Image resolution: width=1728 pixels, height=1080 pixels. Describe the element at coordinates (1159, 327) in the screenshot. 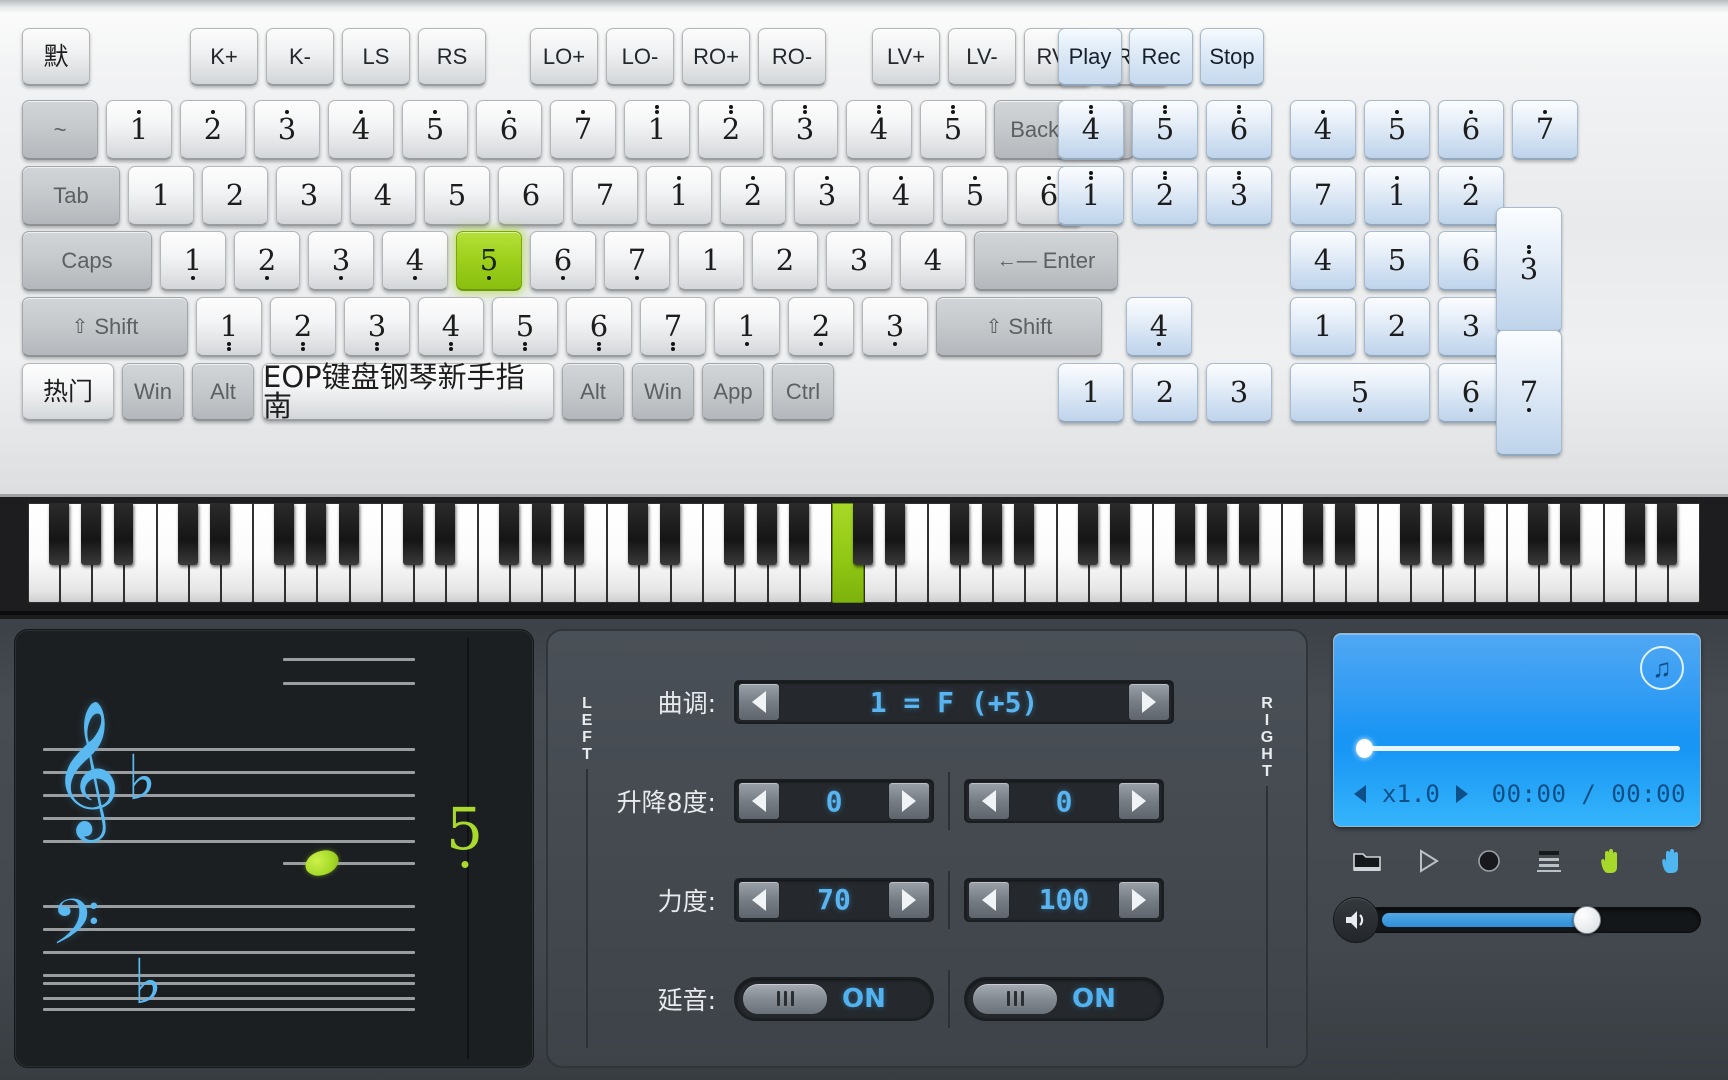

I see `note-key-4-low1: 4` at that location.